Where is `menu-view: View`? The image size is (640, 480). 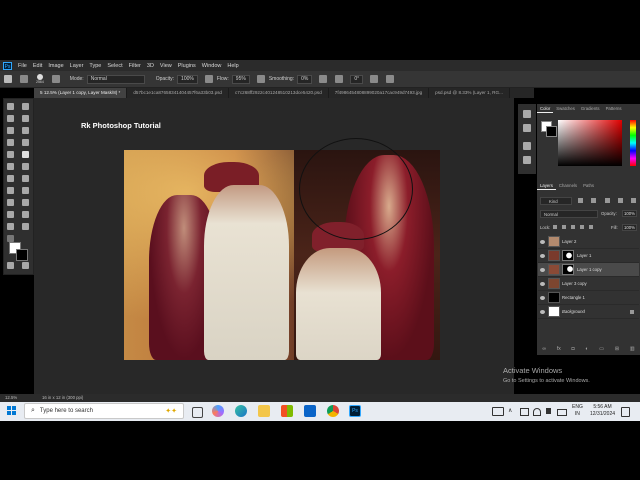
menu-view: View is located at coordinates (166, 66).